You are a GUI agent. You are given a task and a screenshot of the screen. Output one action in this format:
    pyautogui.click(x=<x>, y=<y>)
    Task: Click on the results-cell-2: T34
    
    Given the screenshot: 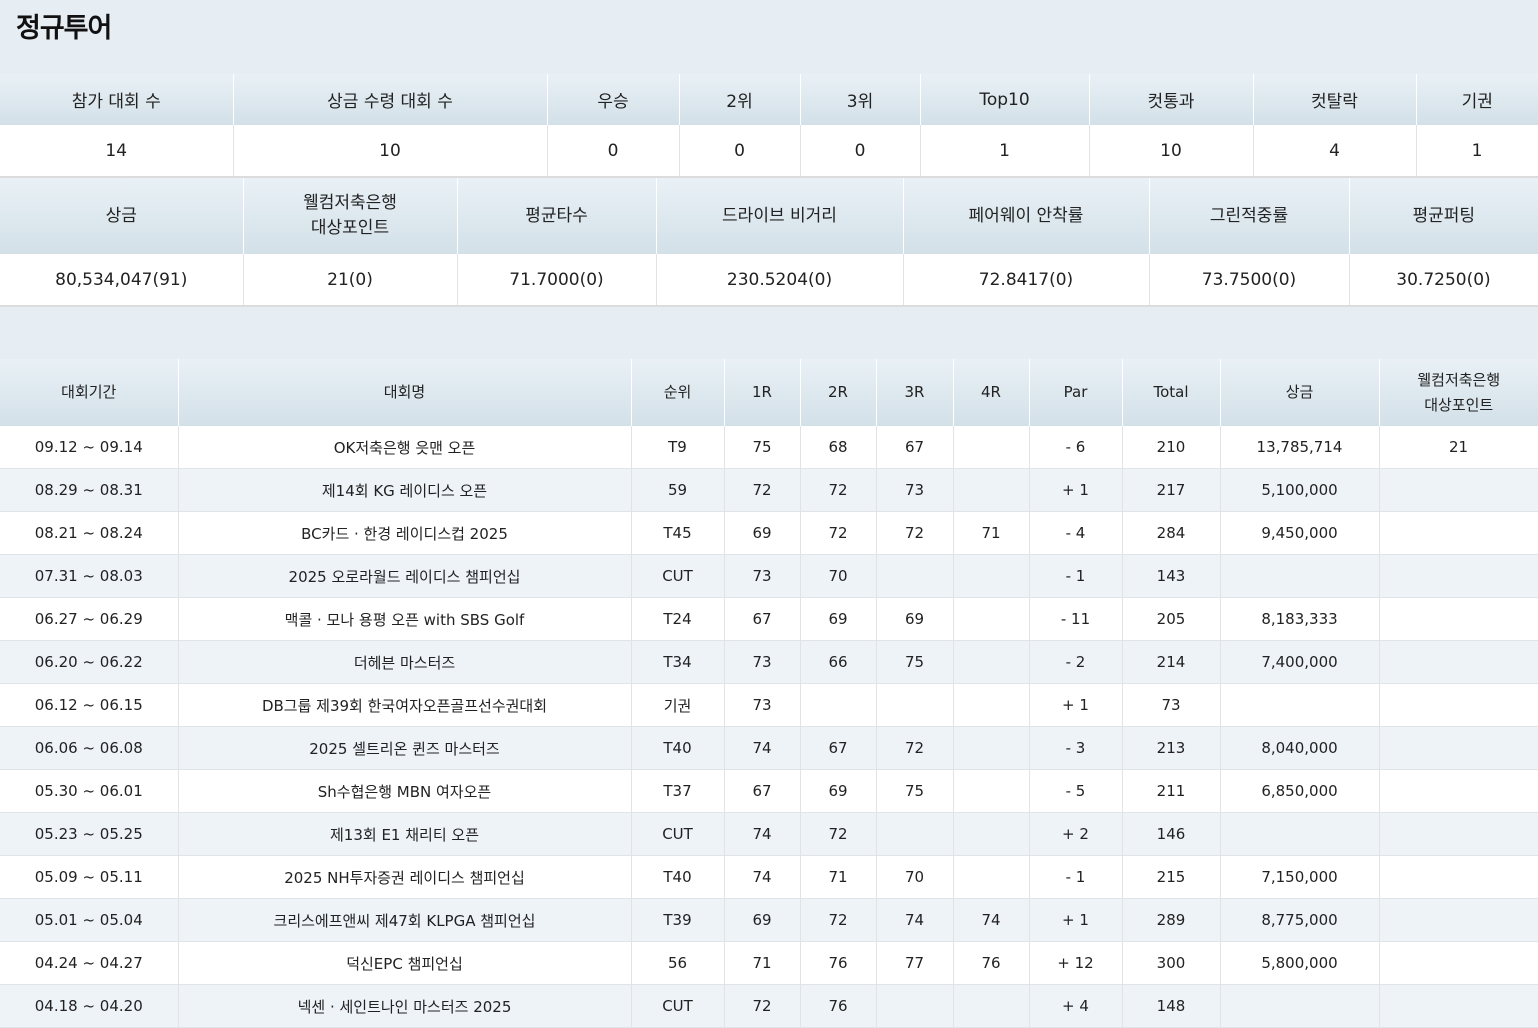 What is the action you would take?
    pyautogui.click(x=678, y=662)
    